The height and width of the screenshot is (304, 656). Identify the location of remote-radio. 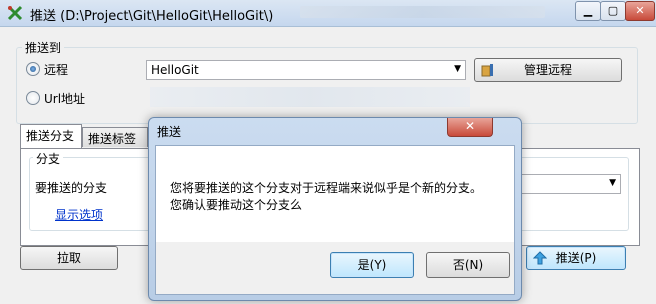
(33, 69).